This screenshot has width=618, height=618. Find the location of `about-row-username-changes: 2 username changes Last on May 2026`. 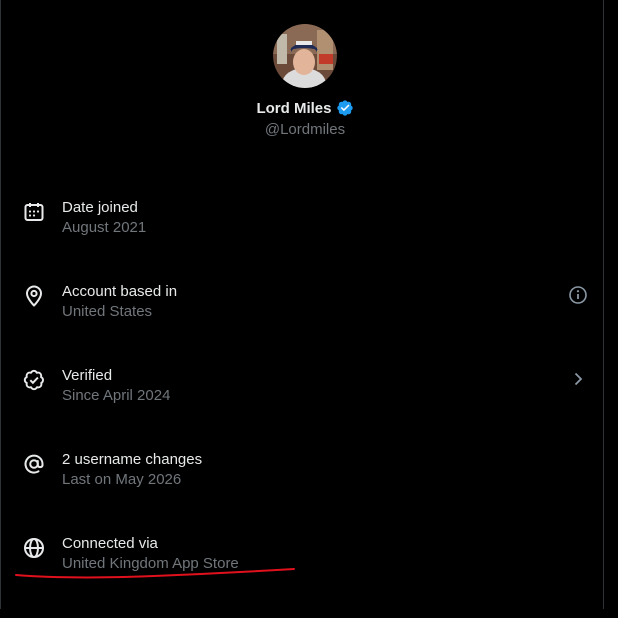

about-row-username-changes: 2 username changes Last on May 2026 is located at coordinates (302, 492).